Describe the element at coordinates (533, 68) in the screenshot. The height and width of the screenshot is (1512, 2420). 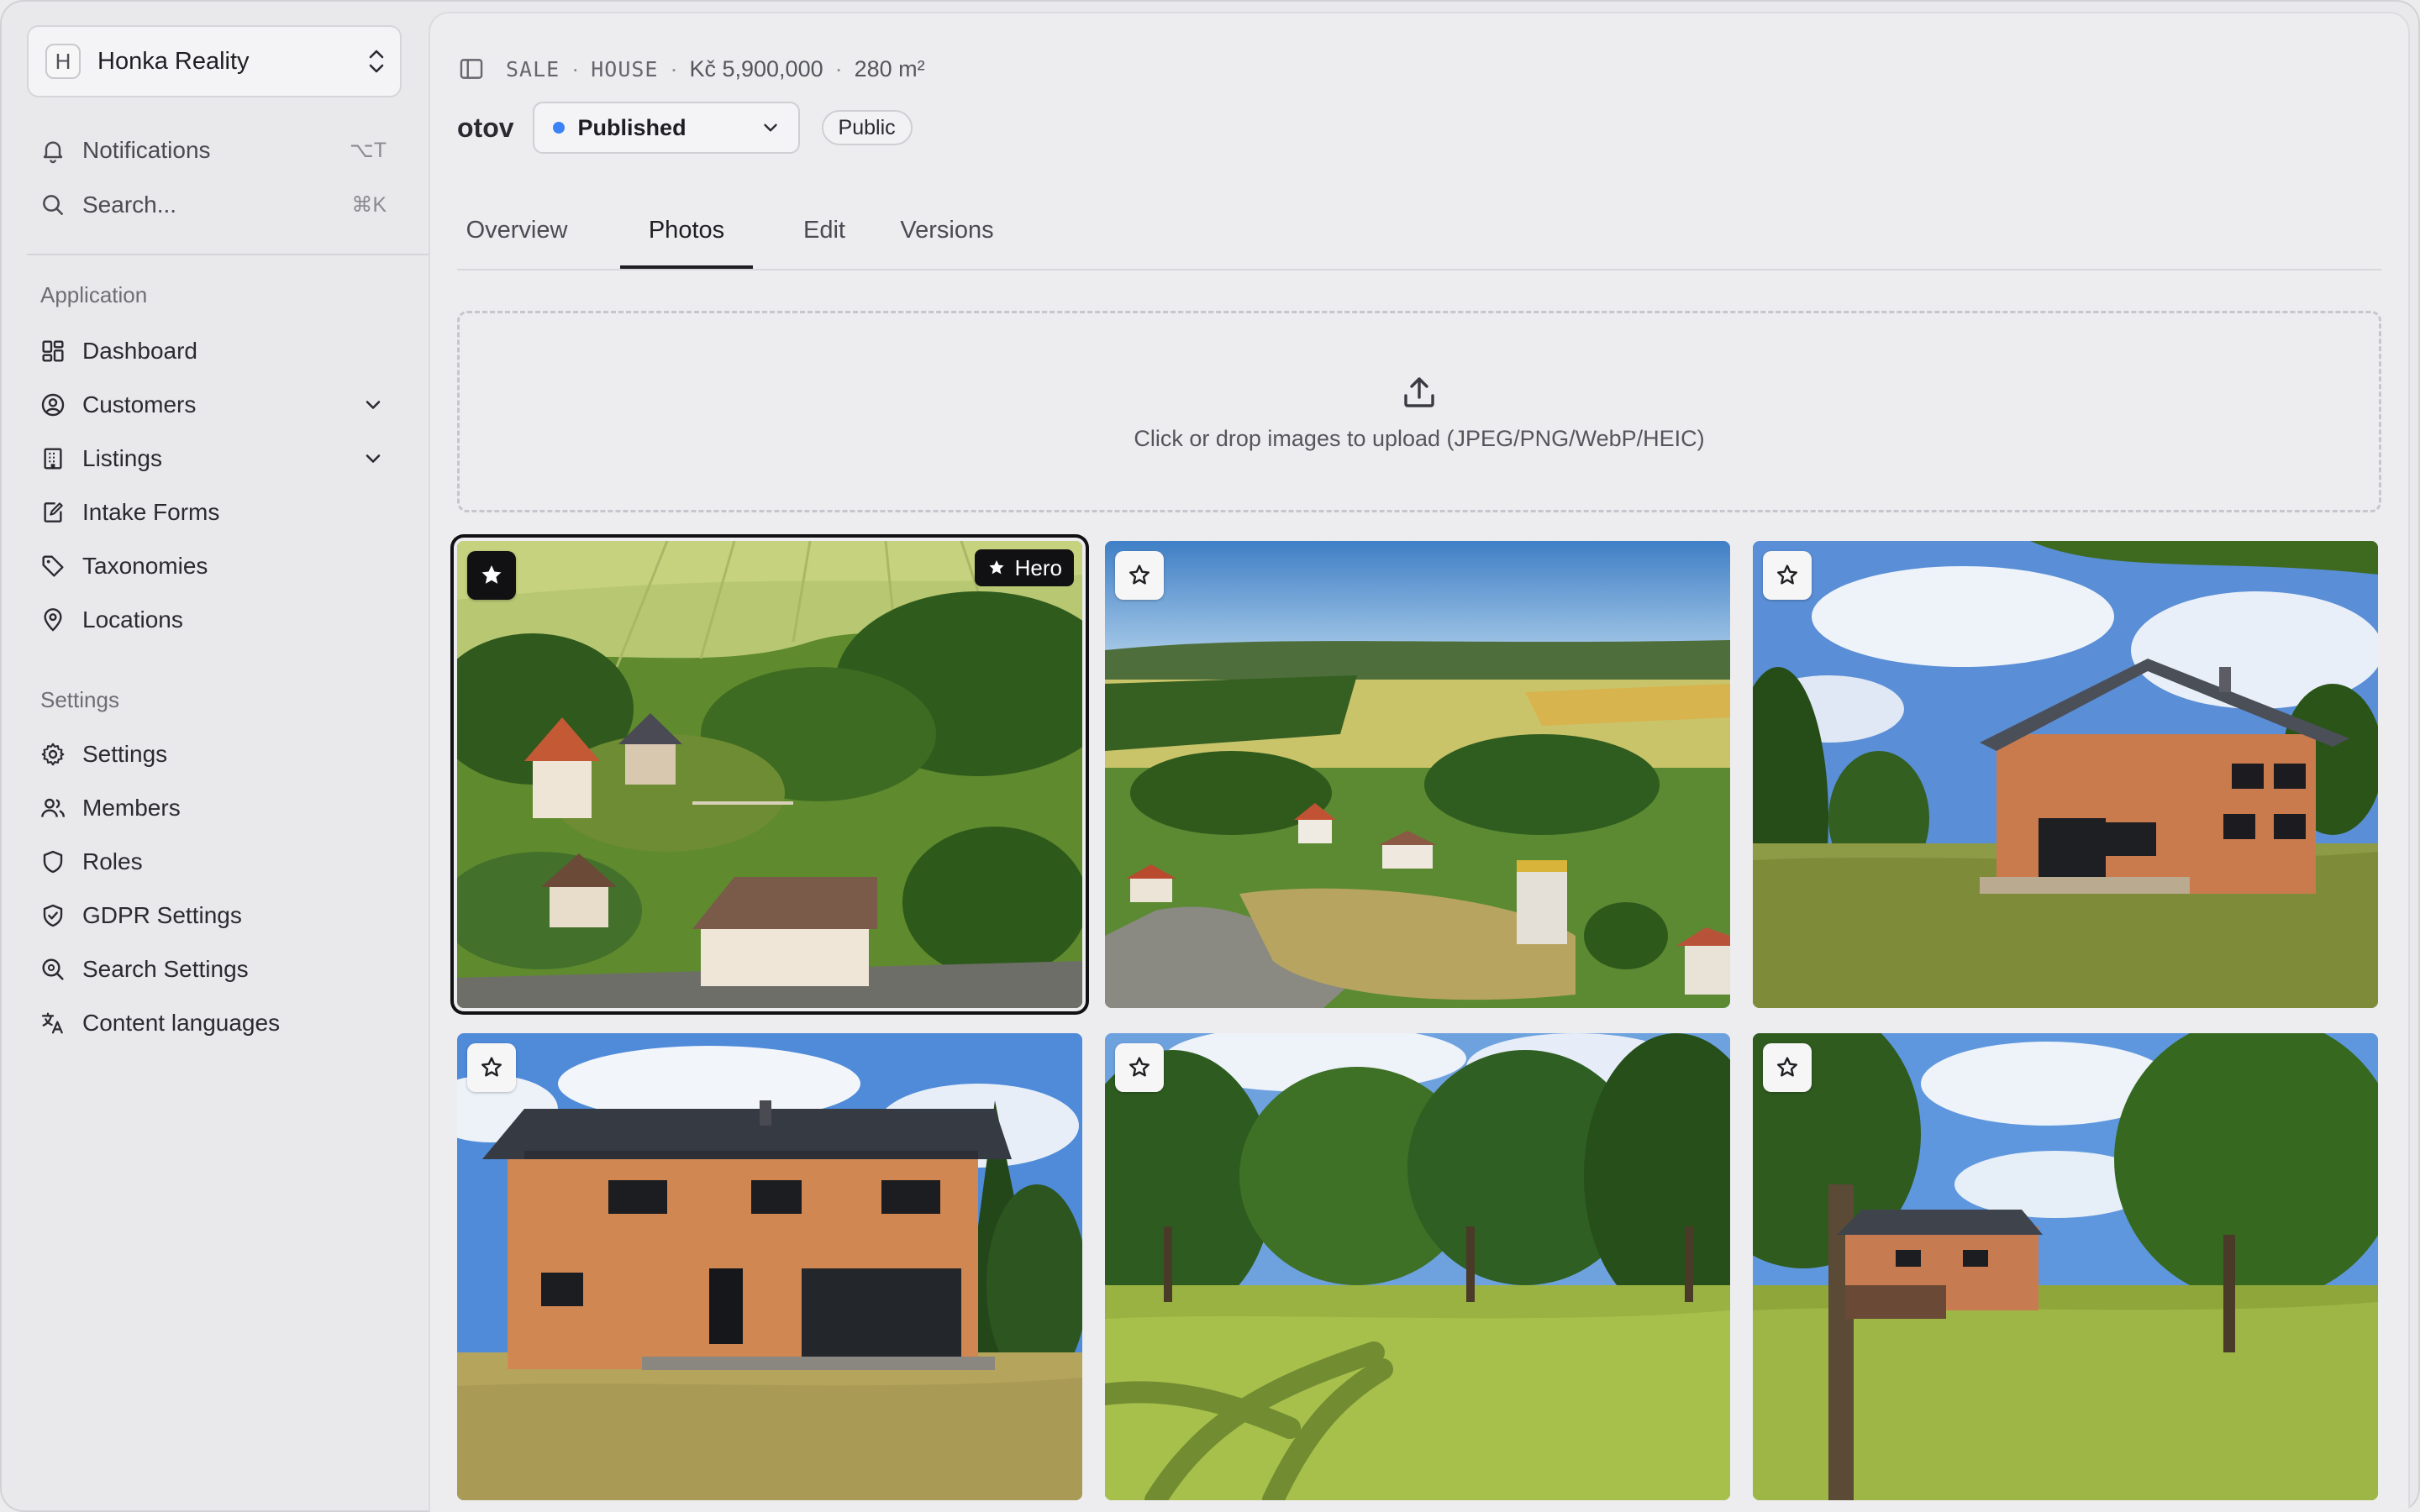
I see `listing-type: SALE` at that location.